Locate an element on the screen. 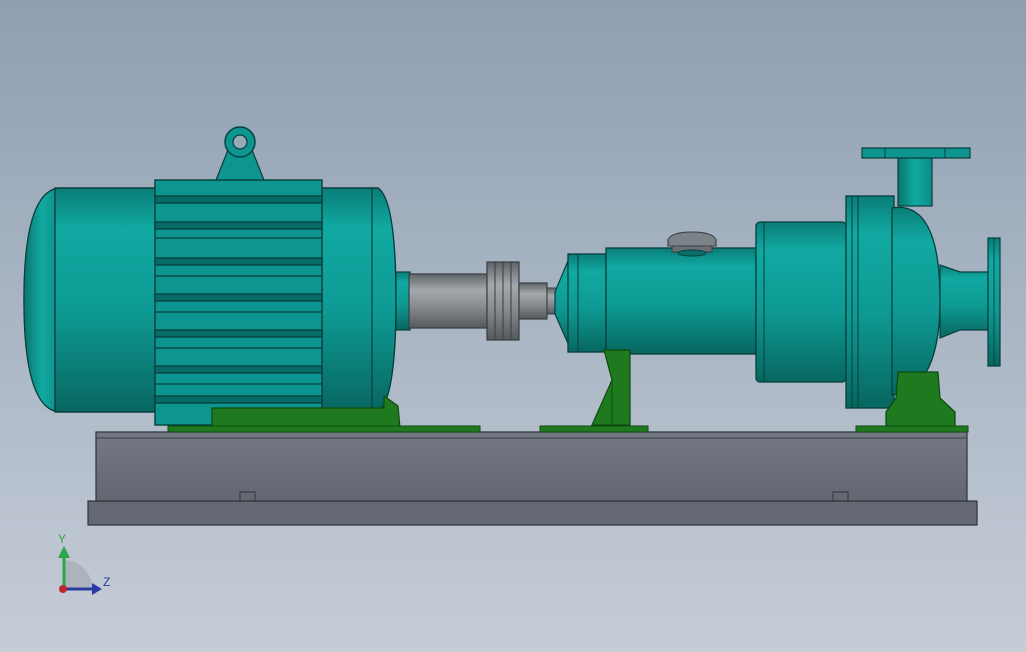  x-axis-dot is located at coordinates (63, 589).